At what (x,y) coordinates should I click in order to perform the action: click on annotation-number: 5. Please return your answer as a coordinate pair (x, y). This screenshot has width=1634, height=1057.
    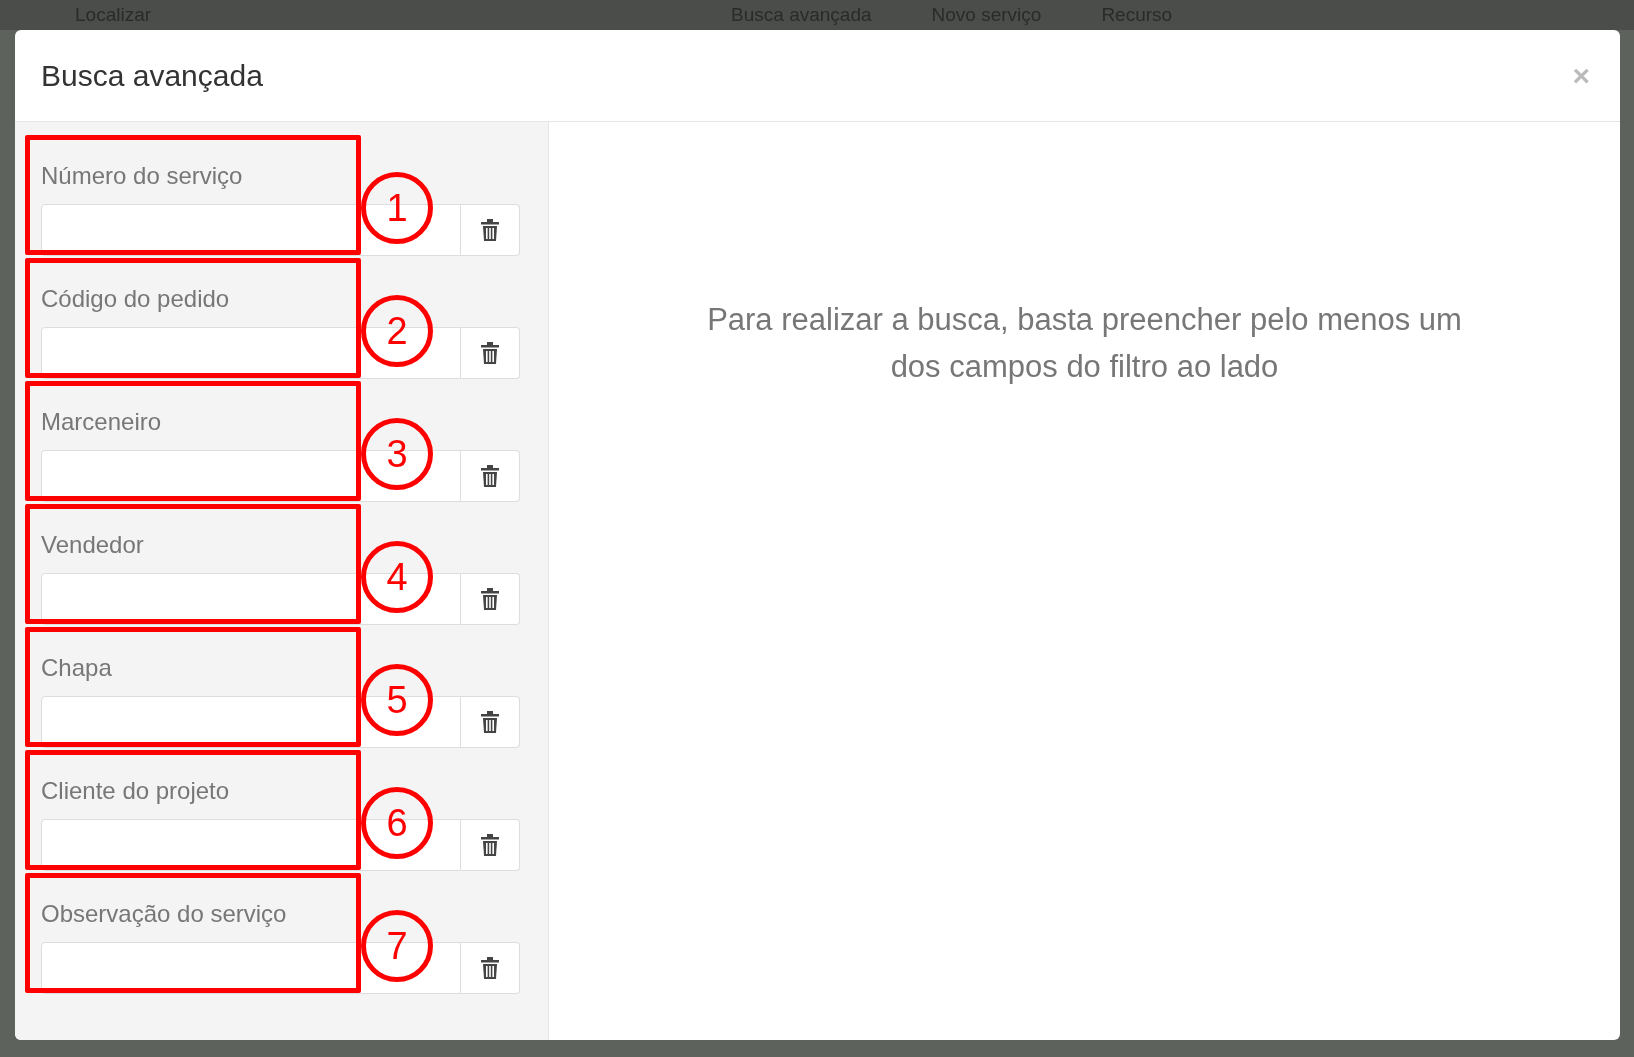
    Looking at the image, I should click on (397, 700).